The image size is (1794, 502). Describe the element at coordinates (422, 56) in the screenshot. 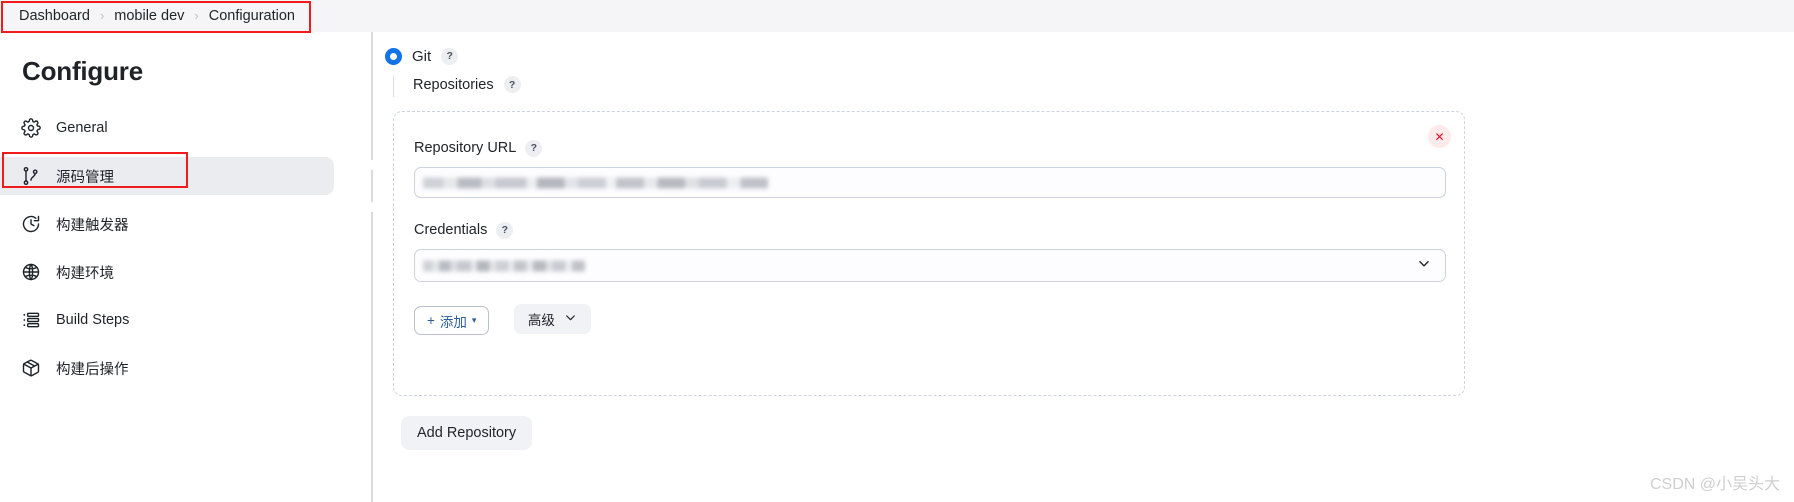

I see `scm-option-label: Git` at that location.